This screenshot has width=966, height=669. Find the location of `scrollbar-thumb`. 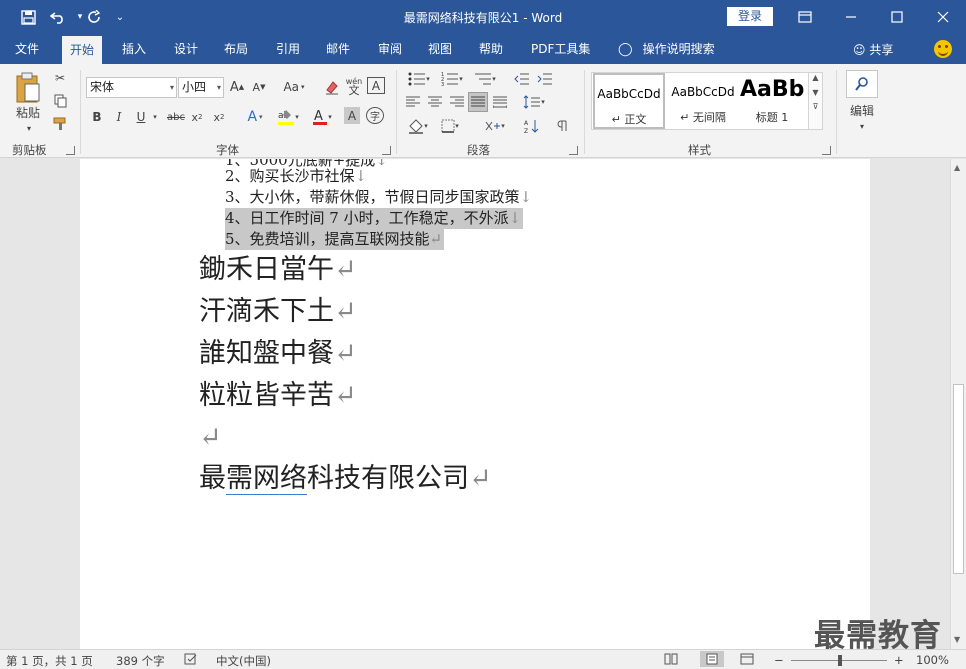

scrollbar-thumb is located at coordinates (958, 479).